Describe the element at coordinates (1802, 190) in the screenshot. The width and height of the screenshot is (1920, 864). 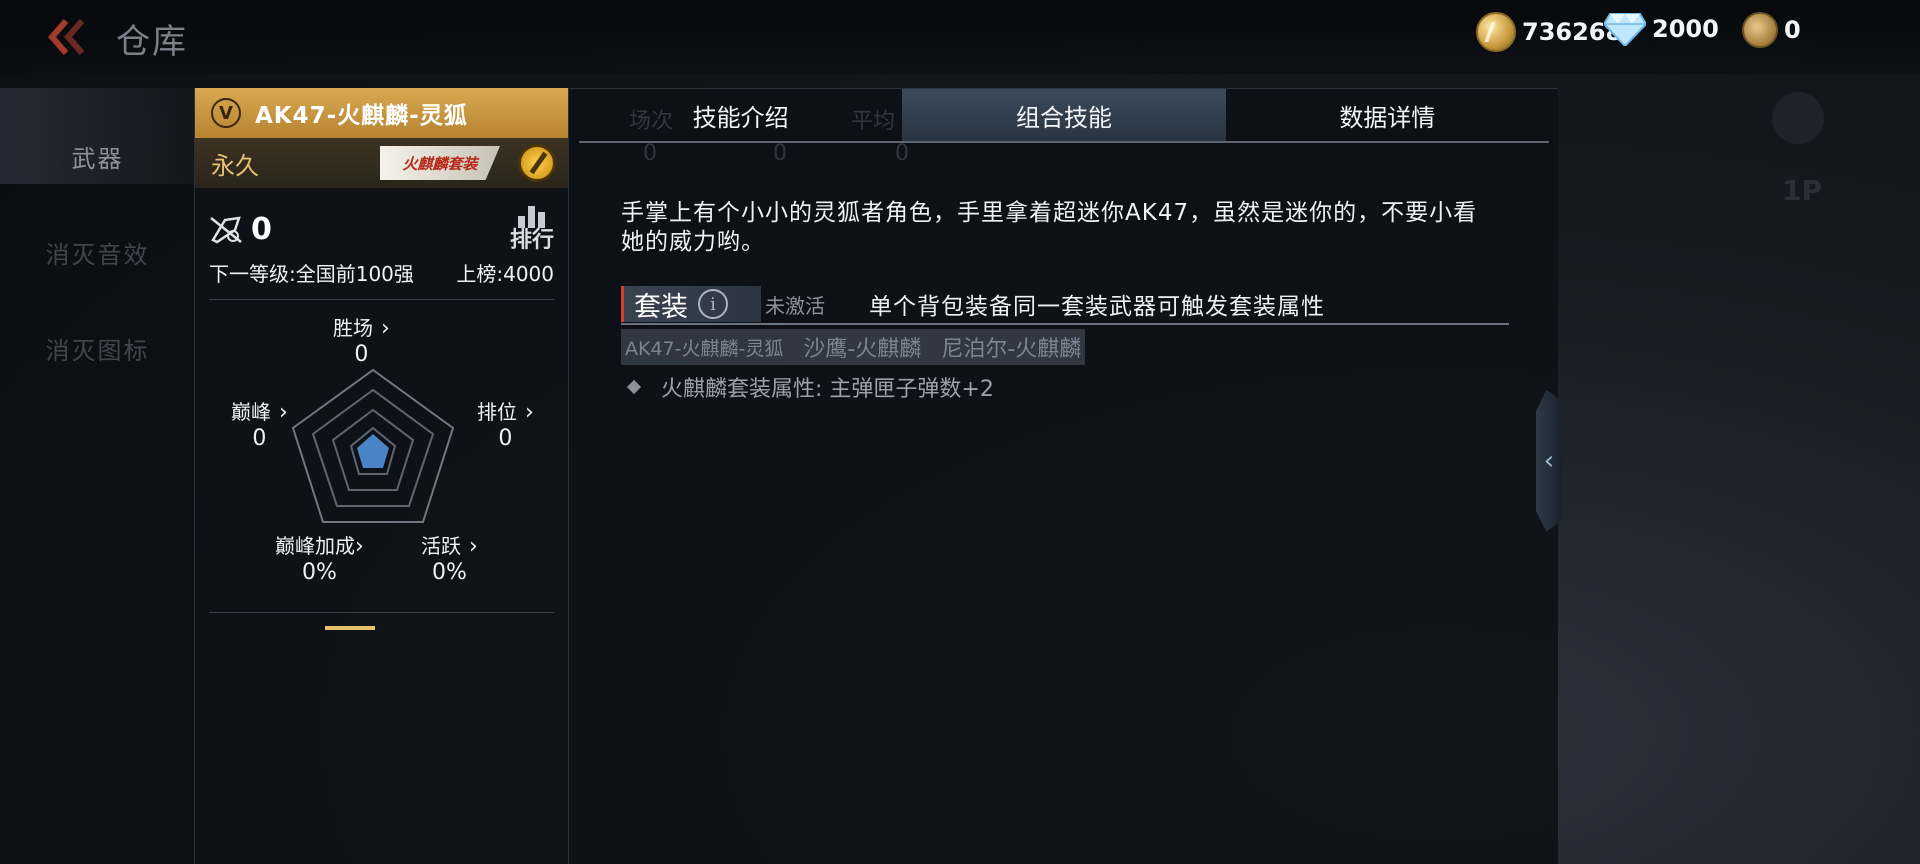
I see `background-player-badge: 1P` at that location.